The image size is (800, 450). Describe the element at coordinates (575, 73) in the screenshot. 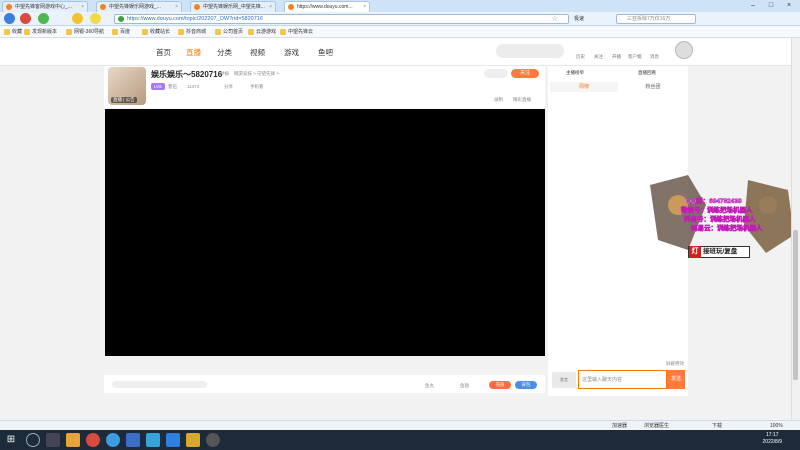

I see `tab-anchor-rank: 主播榜单` at that location.